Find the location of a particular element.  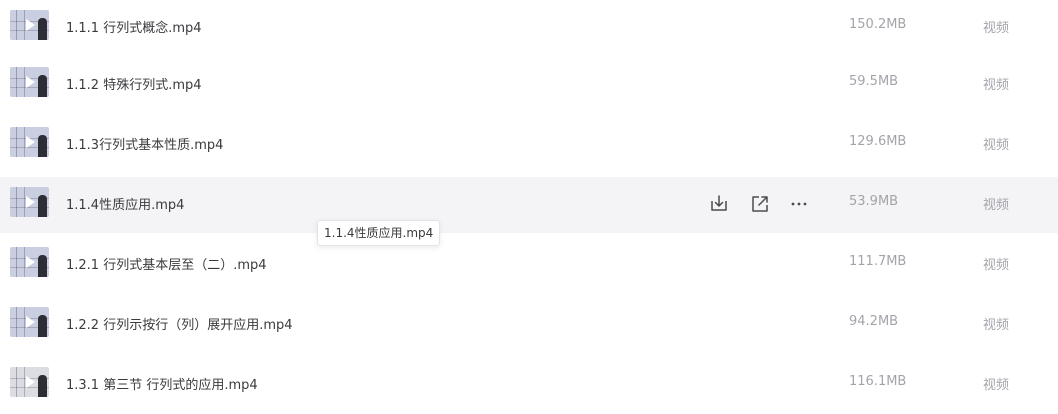

file-name: 1.2.2 行列示按行（列）展开应用.mp4 is located at coordinates (179, 323).